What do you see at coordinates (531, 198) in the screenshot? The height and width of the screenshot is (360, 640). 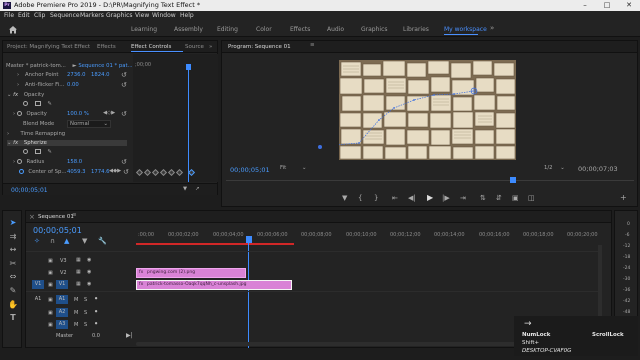 I see `comparison-view-icon: ◫` at bounding box center [531, 198].